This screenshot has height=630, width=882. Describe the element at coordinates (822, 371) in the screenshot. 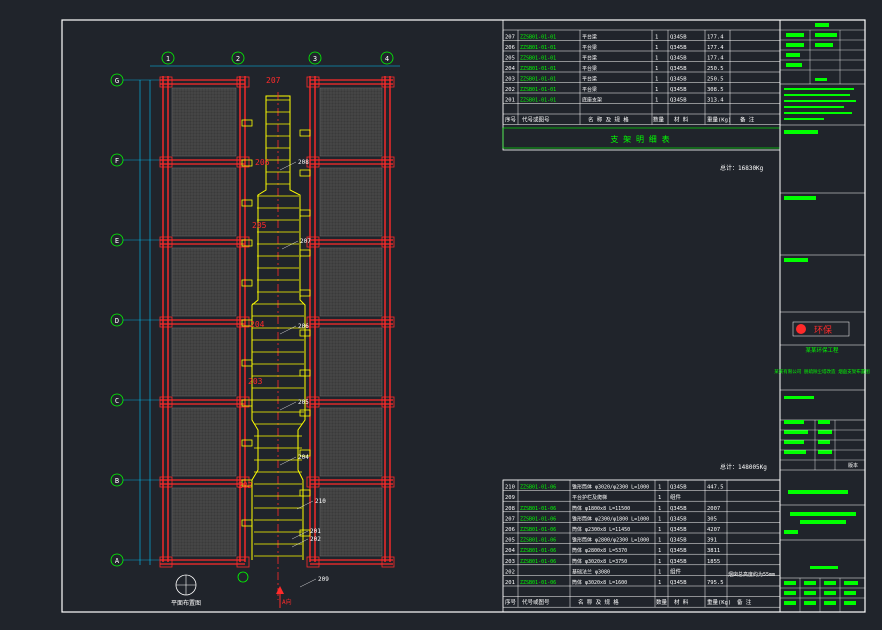

I see `drawing-title: 某某有限公司 脱硫除尘塔改造 烟囱支架布置图` at that location.